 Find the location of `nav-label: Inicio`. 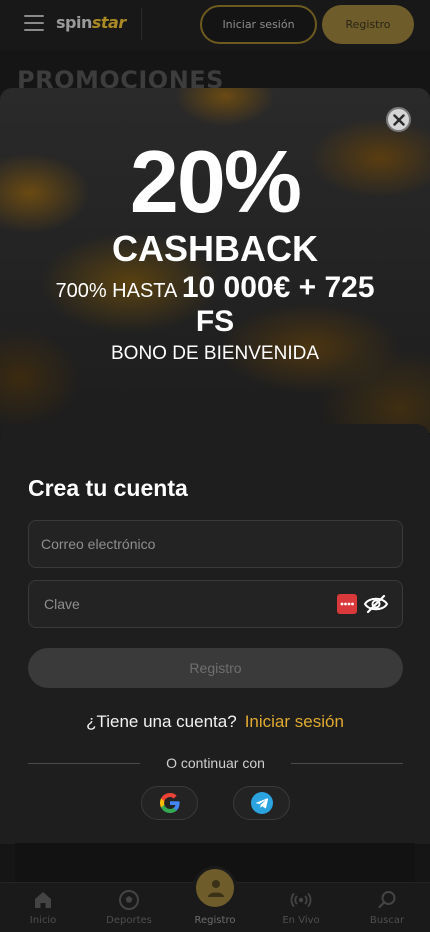

nav-label: Inicio is located at coordinates (43, 920).